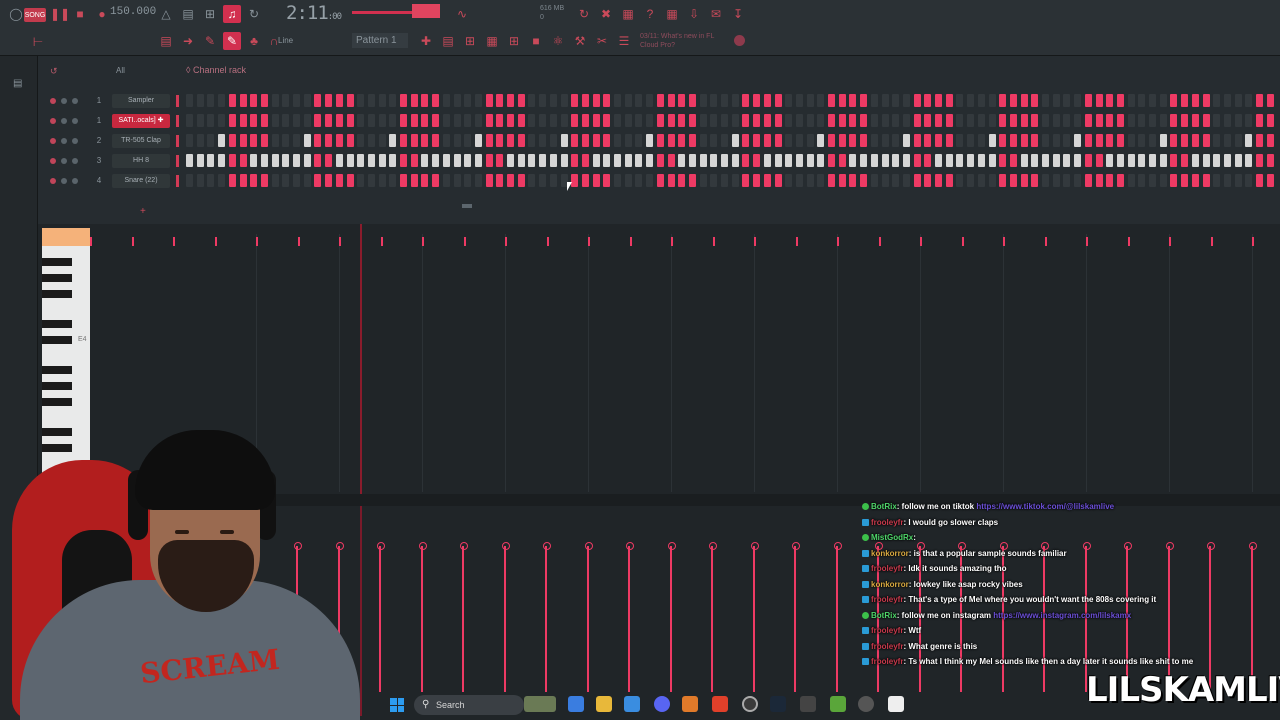 The image size is (1280, 720). Describe the element at coordinates (659, 181) in the screenshot. I see `channel-row: 4 Snare (22)` at that location.